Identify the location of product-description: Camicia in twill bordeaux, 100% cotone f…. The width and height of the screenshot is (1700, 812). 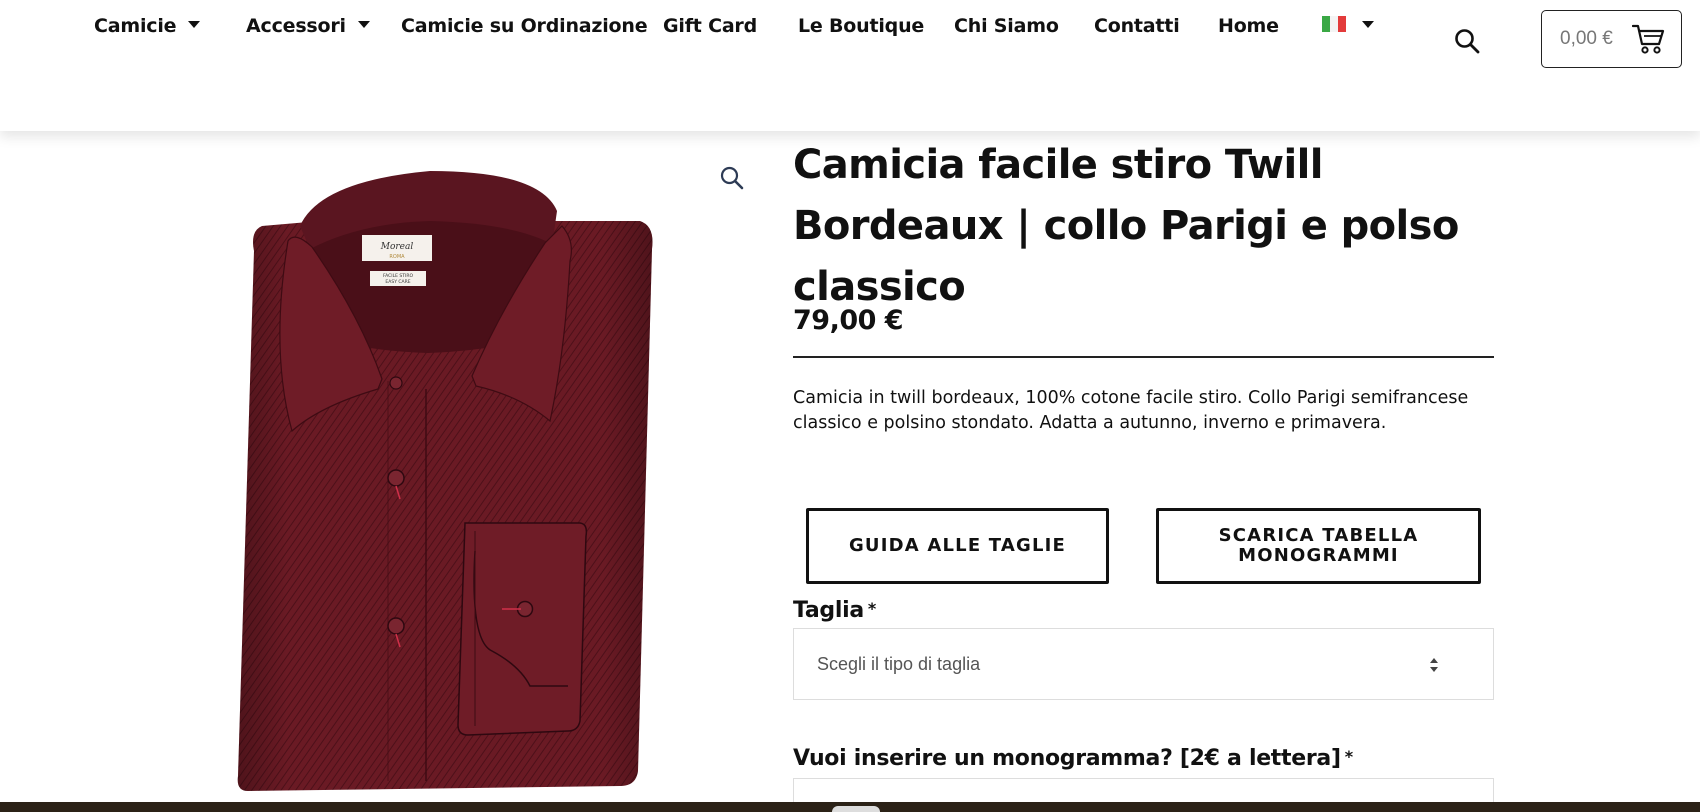
(1131, 410).